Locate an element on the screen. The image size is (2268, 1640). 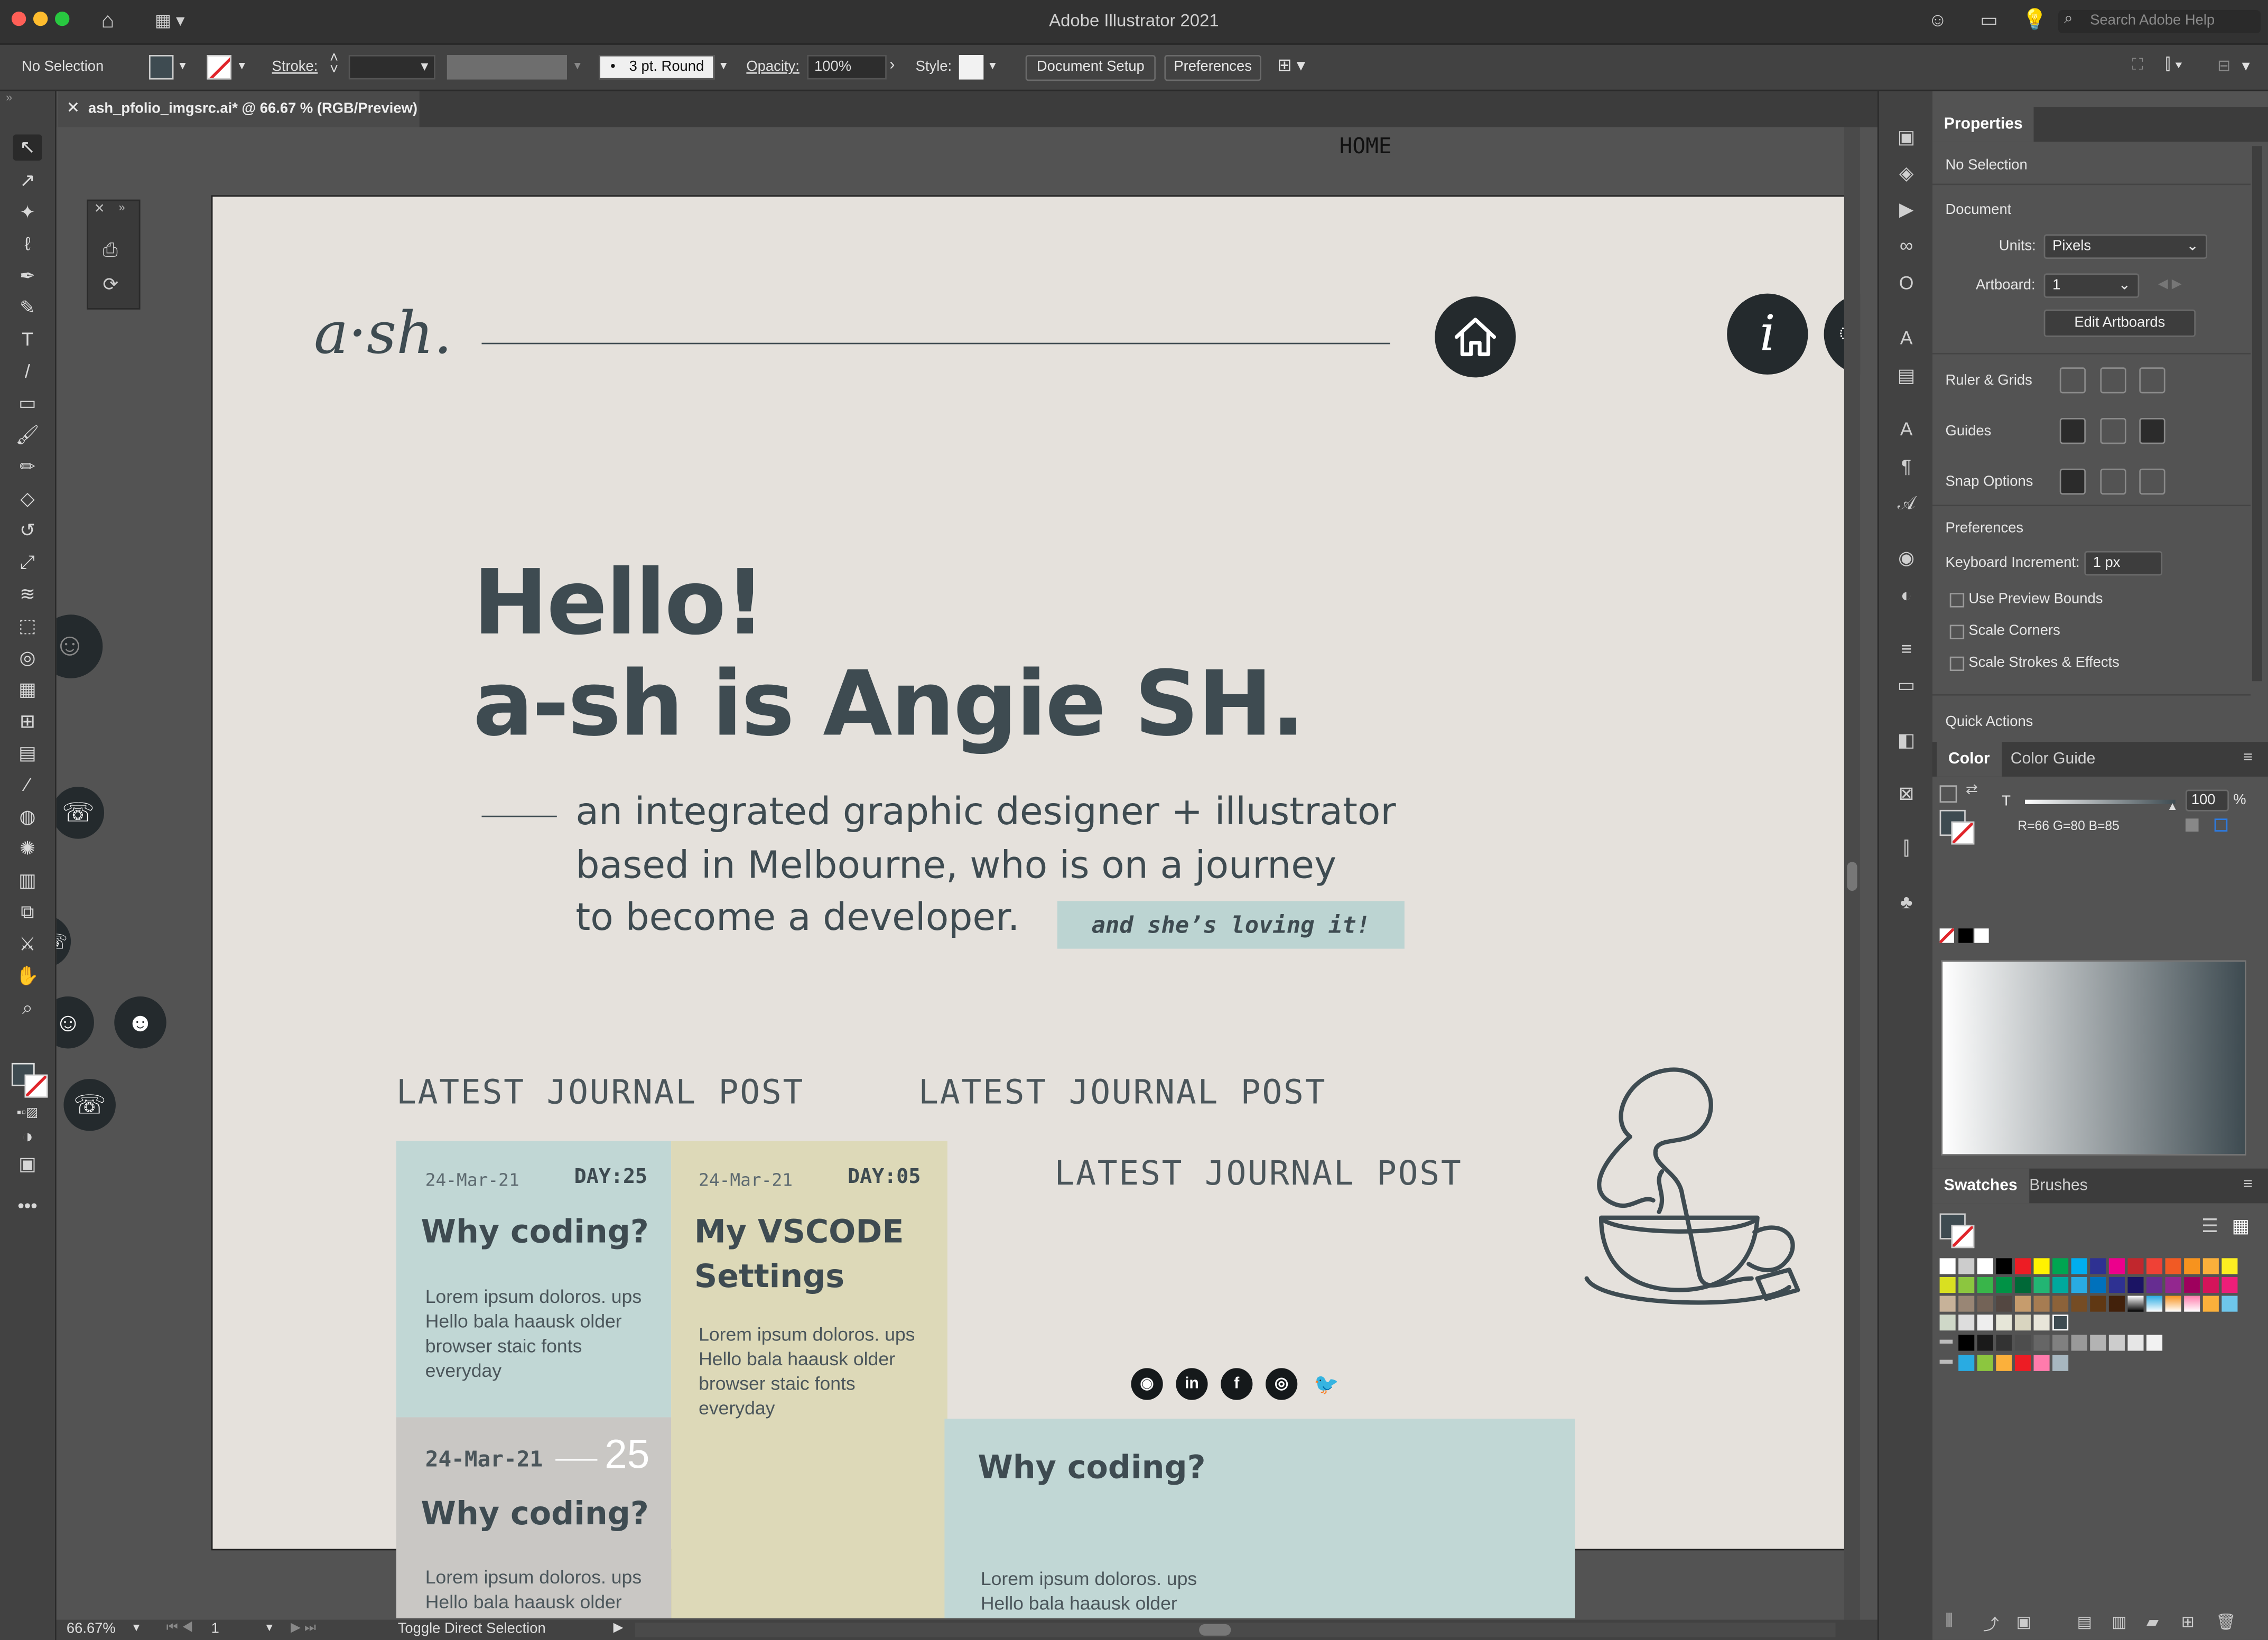
artboard-dropdown-icon: ▾ is located at coordinates (269, 1628).